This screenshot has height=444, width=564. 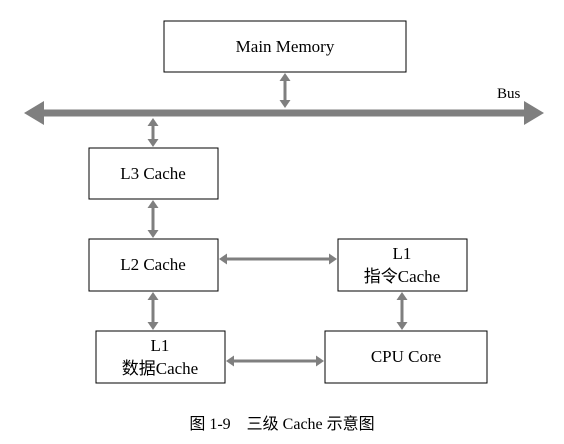 I want to click on bus-label: Bus, so click(x=509, y=94).